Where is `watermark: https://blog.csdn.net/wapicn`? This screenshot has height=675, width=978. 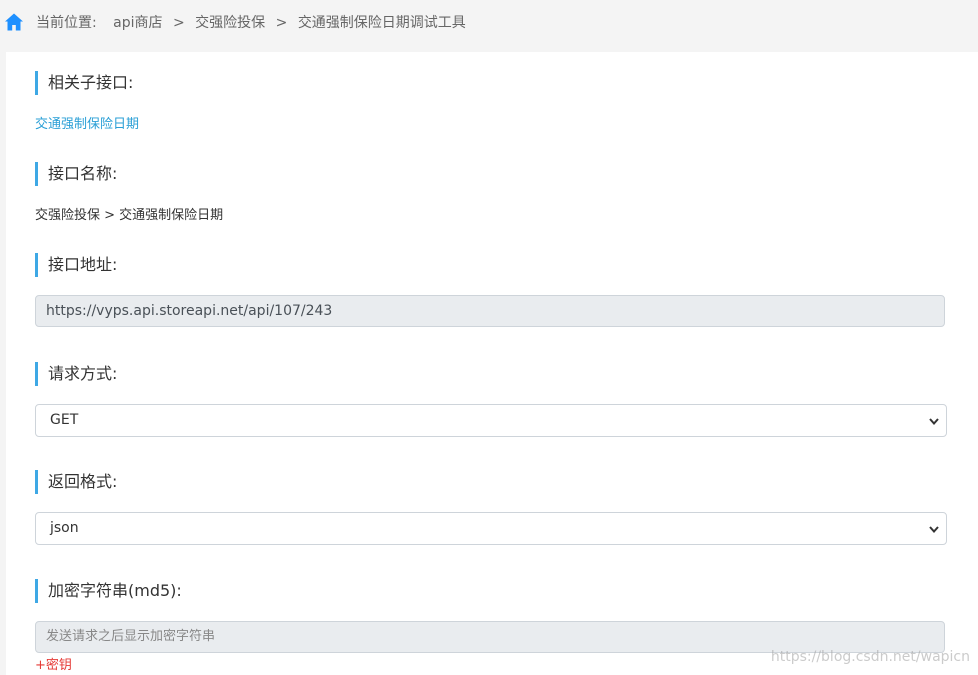 watermark: https://blog.csdn.net/wapicn is located at coordinates (870, 657).